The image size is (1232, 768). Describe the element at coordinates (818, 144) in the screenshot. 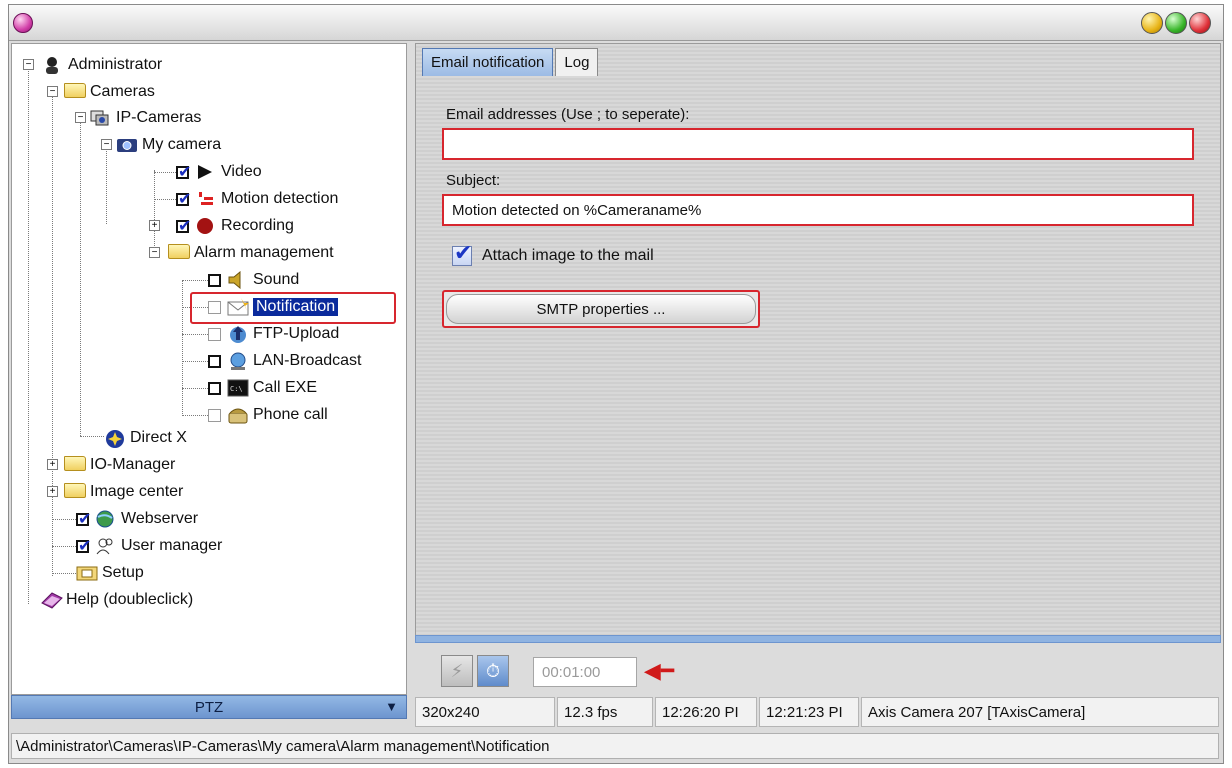

I see `email-addresses-input` at that location.